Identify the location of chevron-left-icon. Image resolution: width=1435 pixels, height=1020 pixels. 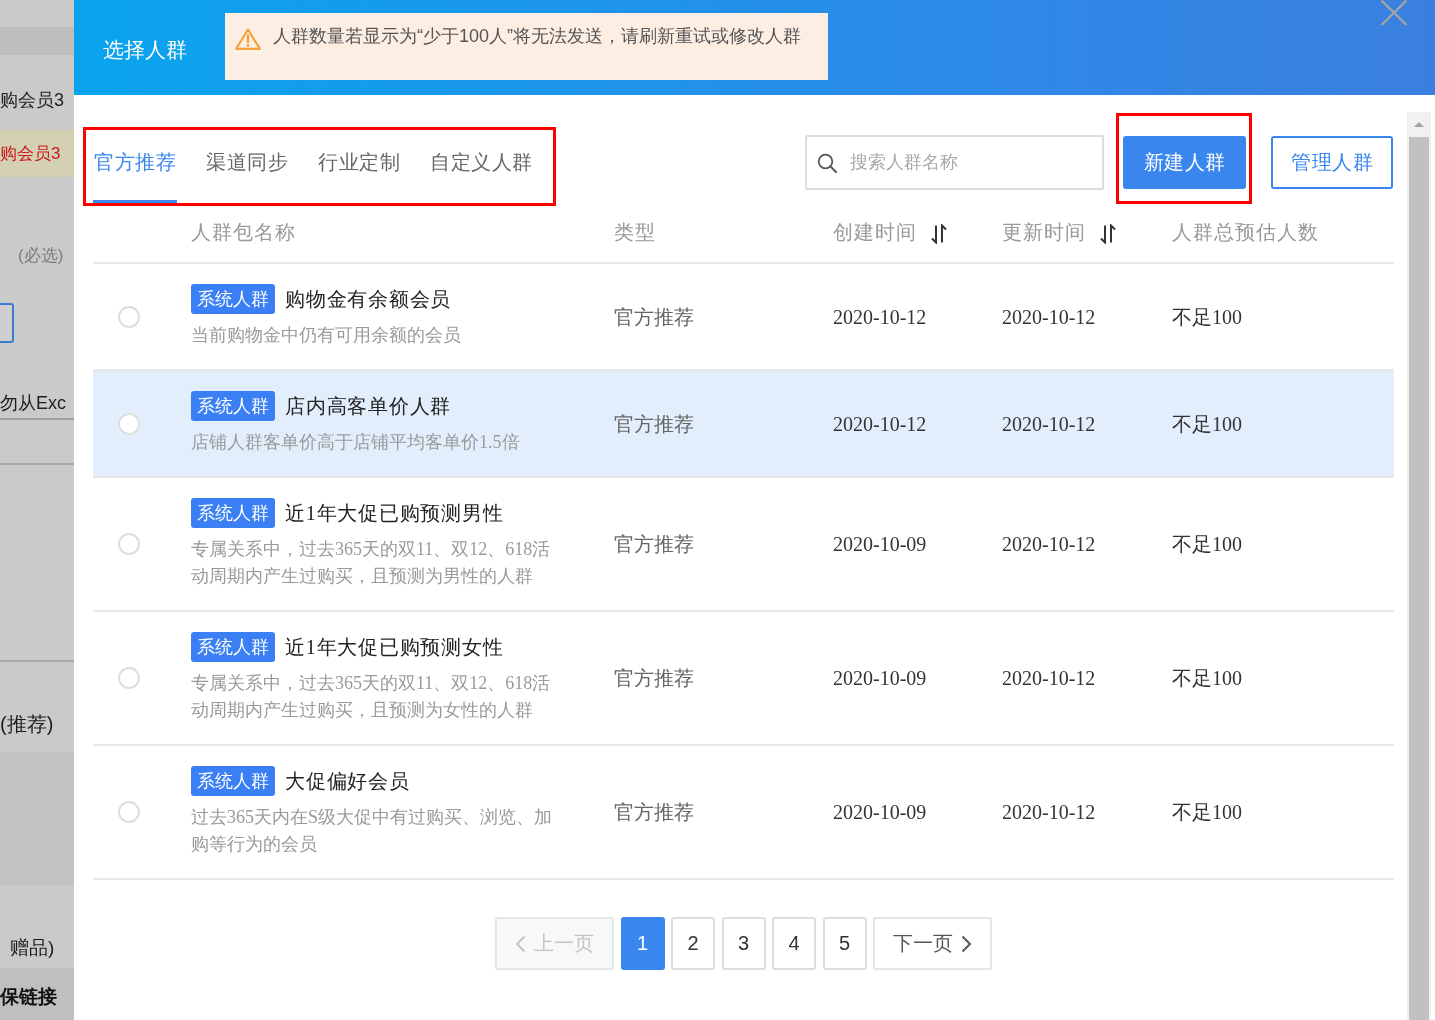
(520, 943).